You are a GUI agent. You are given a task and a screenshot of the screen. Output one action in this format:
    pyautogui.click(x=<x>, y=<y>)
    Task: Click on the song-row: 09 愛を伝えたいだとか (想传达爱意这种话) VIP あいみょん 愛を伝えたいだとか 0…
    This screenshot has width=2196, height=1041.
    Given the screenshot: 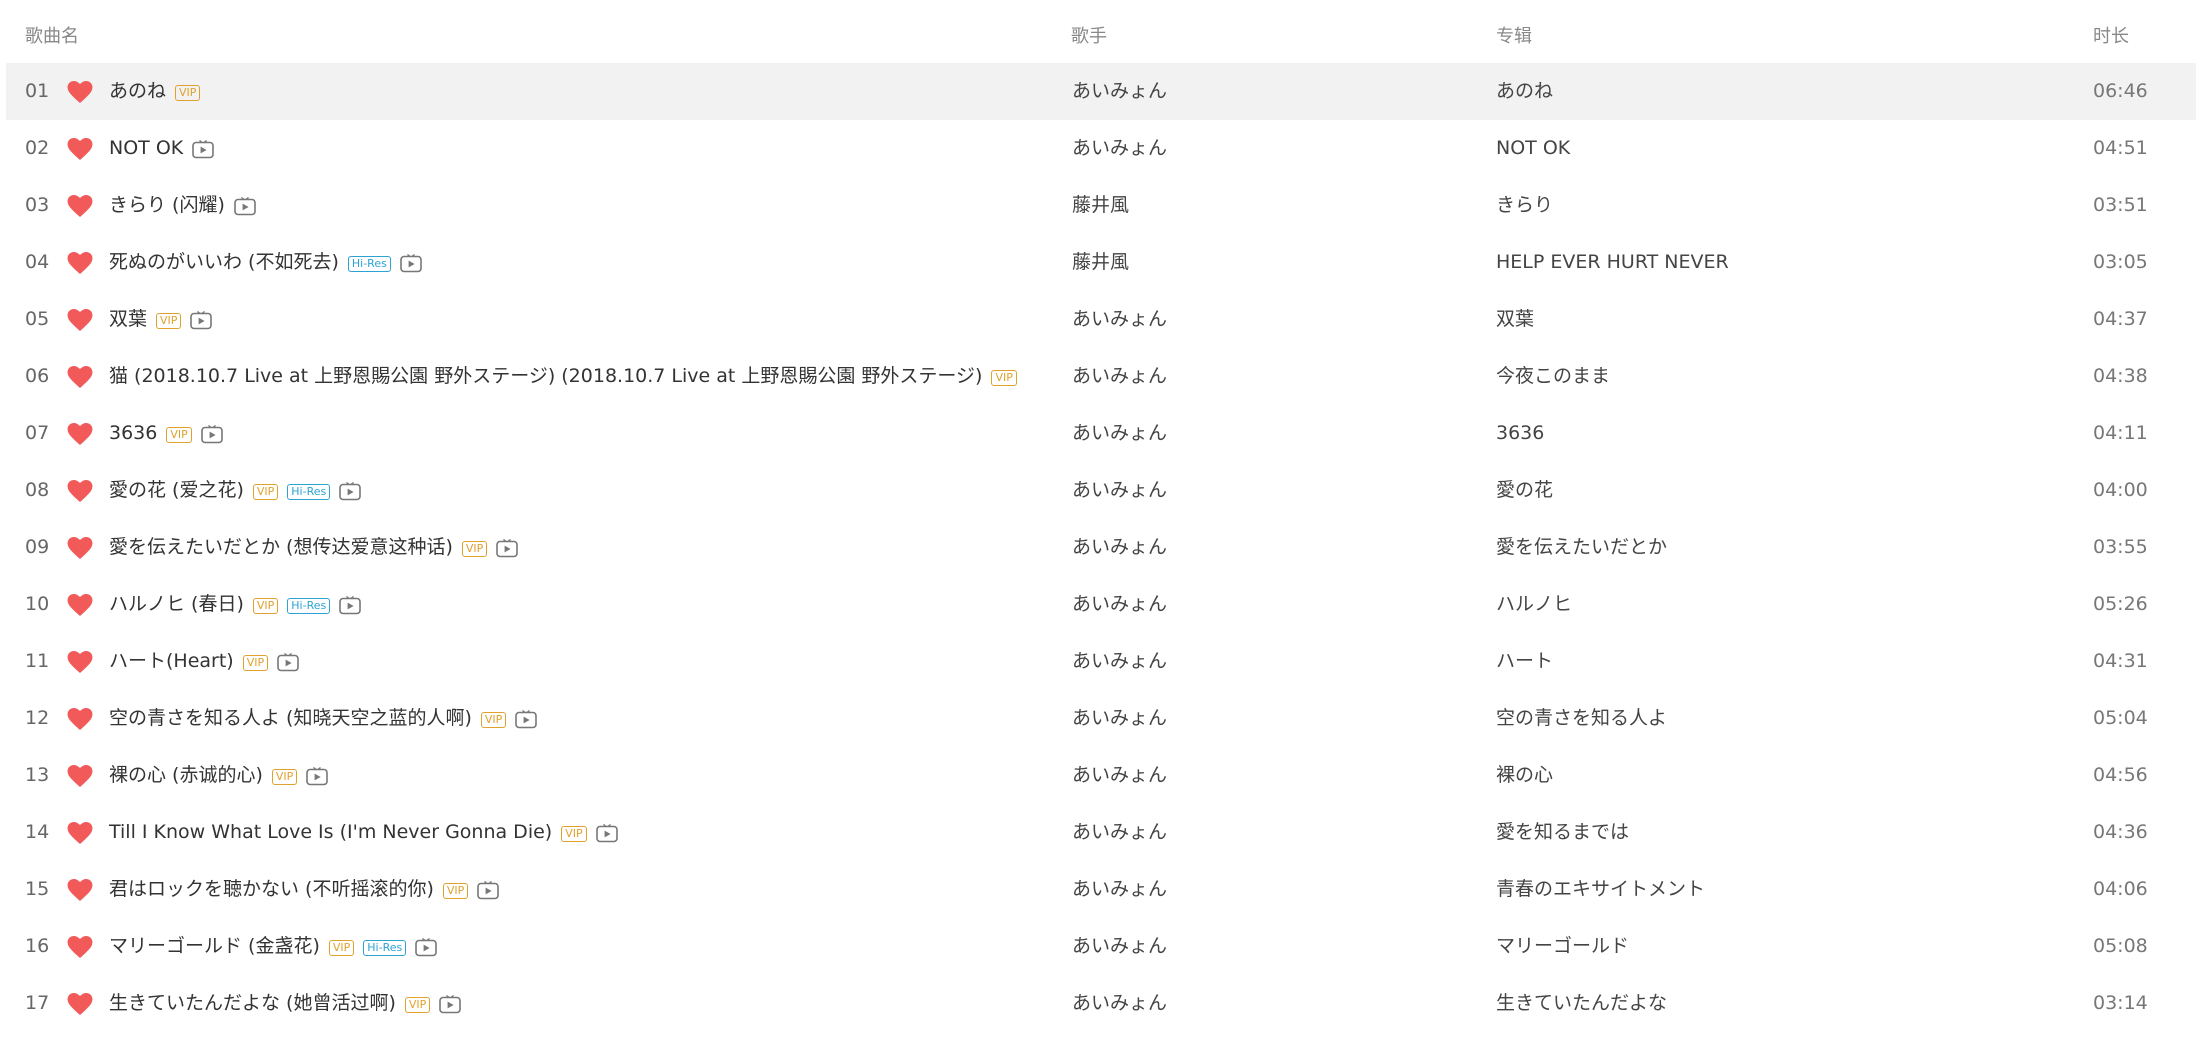 What is the action you would take?
    pyautogui.click(x=1101, y=547)
    